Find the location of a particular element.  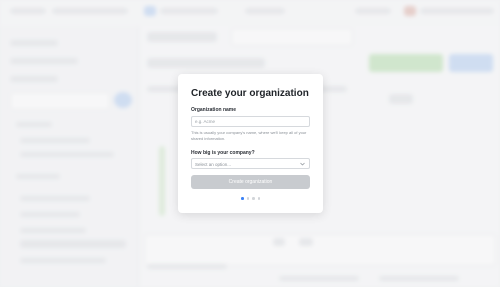

dialog-title: Create your organization is located at coordinates (250, 93).